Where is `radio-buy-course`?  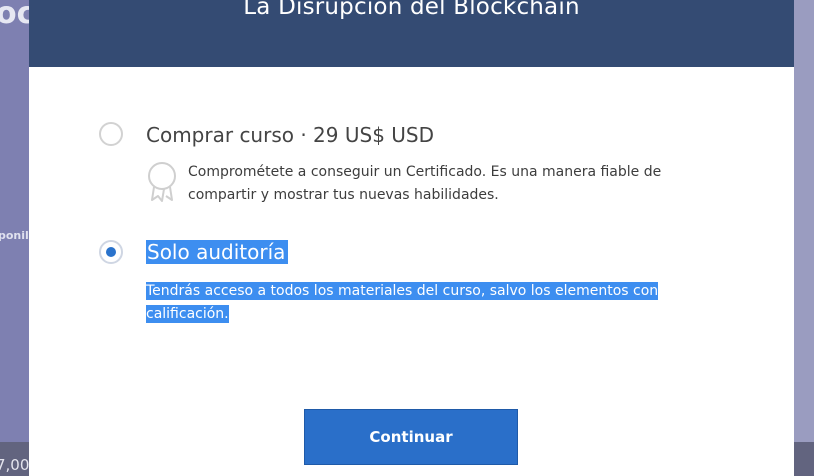 radio-buy-course is located at coordinates (111, 134).